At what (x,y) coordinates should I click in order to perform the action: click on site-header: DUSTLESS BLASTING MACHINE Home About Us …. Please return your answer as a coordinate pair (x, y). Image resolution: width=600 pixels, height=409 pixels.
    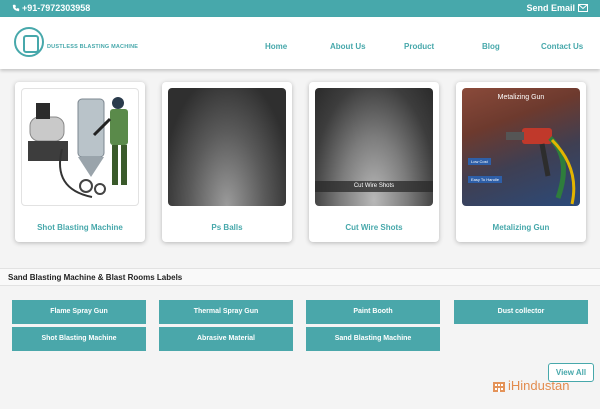
    Looking at the image, I should click on (300, 43).